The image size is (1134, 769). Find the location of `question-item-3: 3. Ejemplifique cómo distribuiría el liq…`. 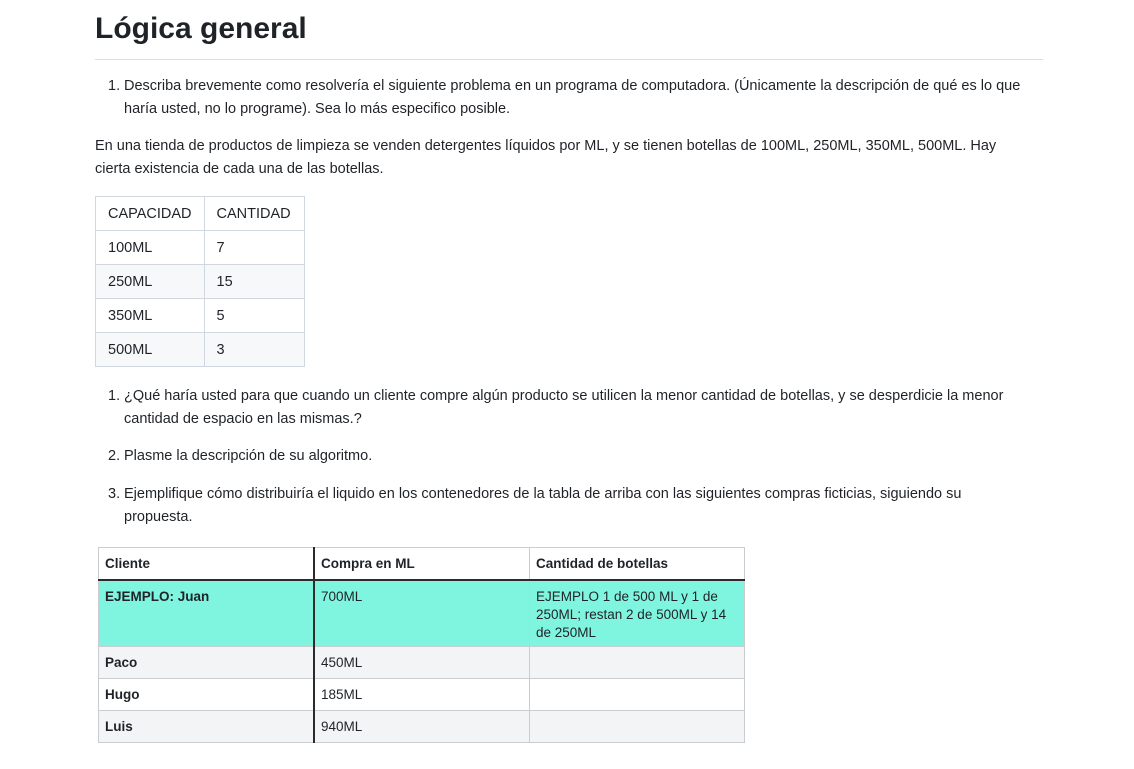

question-item-3: 3. Ejemplifique cómo distribuiría el liq… is located at coordinates (562, 506).